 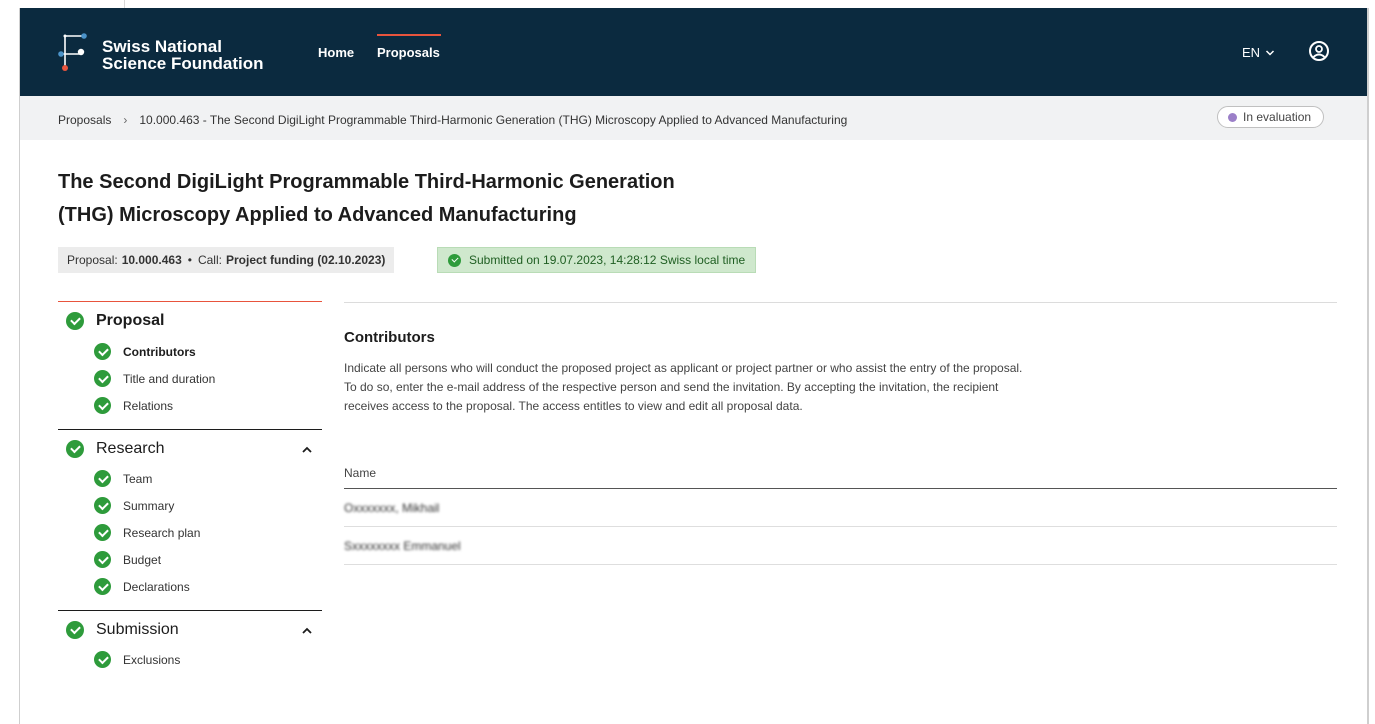 I want to click on sidebar-item-title-and-duration: Title and duration, so click(x=154, y=378).